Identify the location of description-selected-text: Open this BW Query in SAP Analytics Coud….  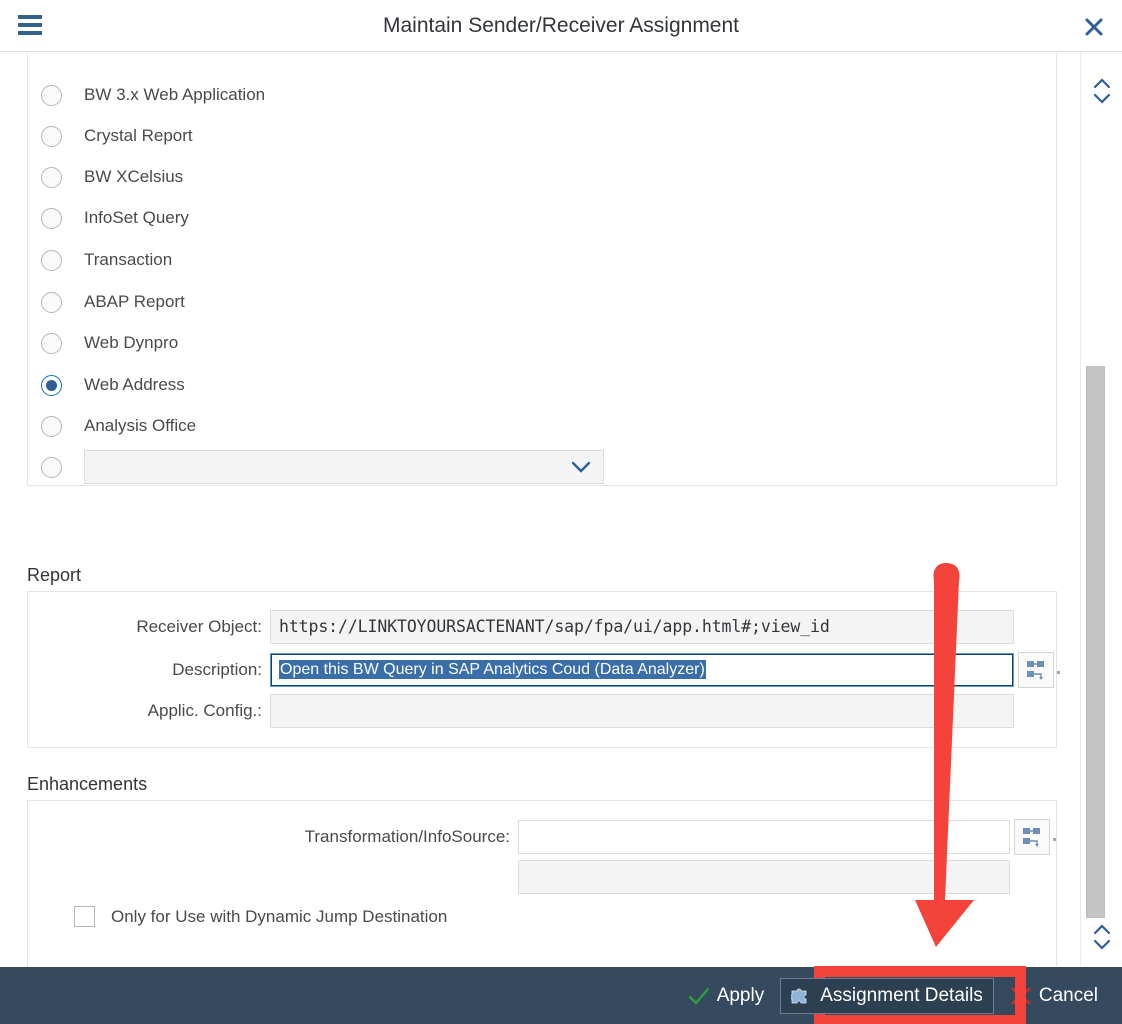
(492, 669).